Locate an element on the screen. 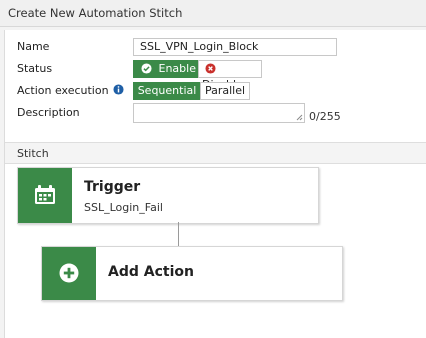 The image size is (426, 338). resize-handle-icon is located at coordinates (299, 117).